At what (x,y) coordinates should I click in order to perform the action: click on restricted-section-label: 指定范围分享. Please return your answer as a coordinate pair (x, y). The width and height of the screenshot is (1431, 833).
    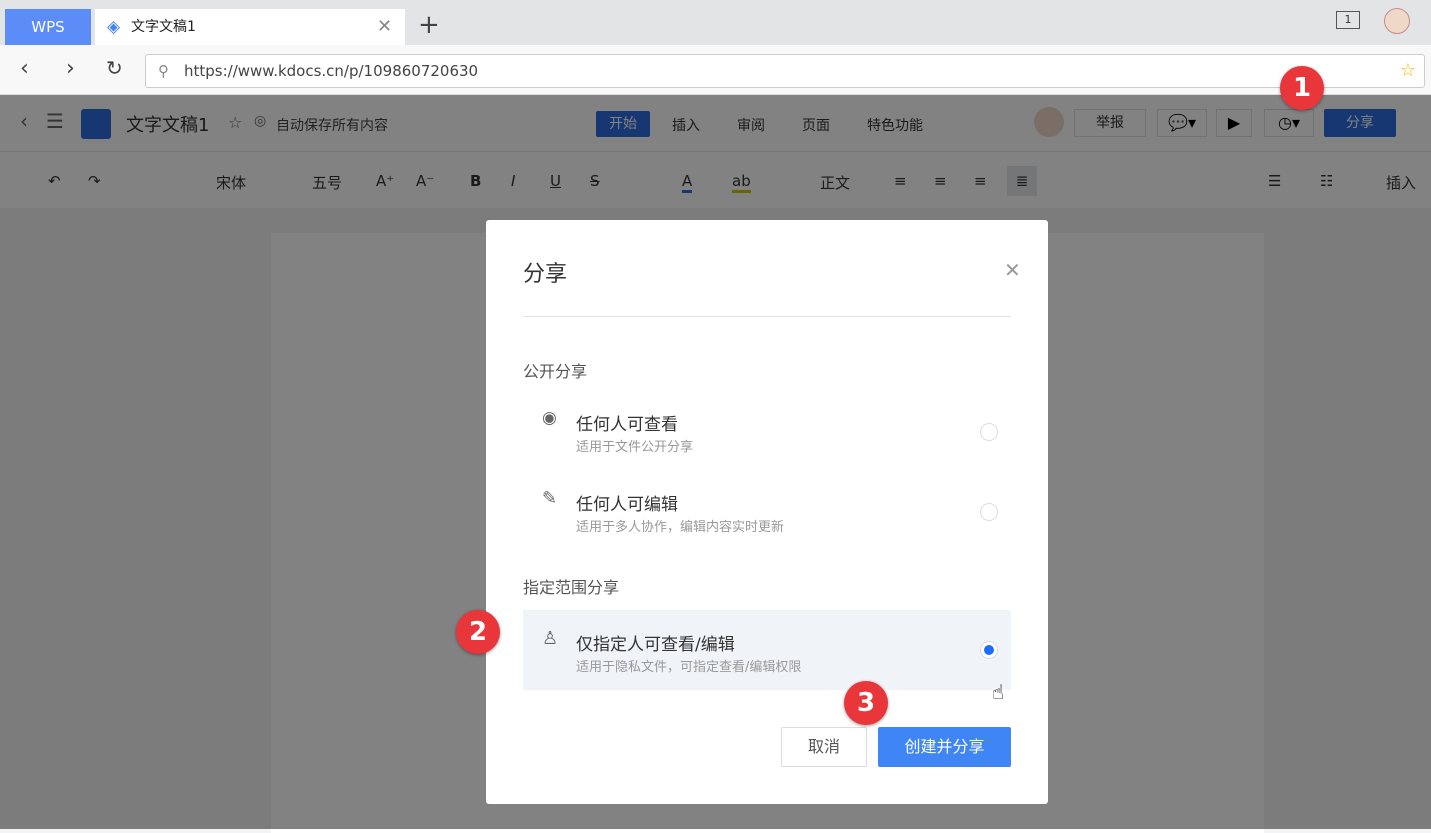
    Looking at the image, I should click on (571, 587).